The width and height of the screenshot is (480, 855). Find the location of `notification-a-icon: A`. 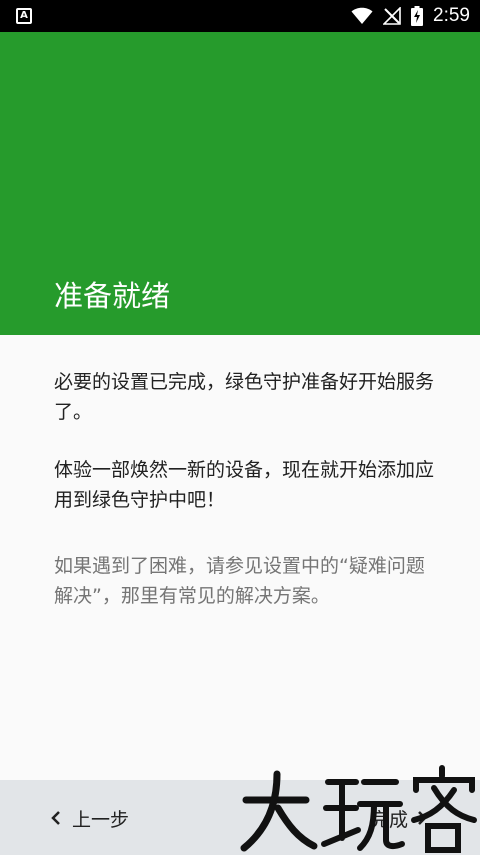

notification-a-icon: A is located at coordinates (24, 16).